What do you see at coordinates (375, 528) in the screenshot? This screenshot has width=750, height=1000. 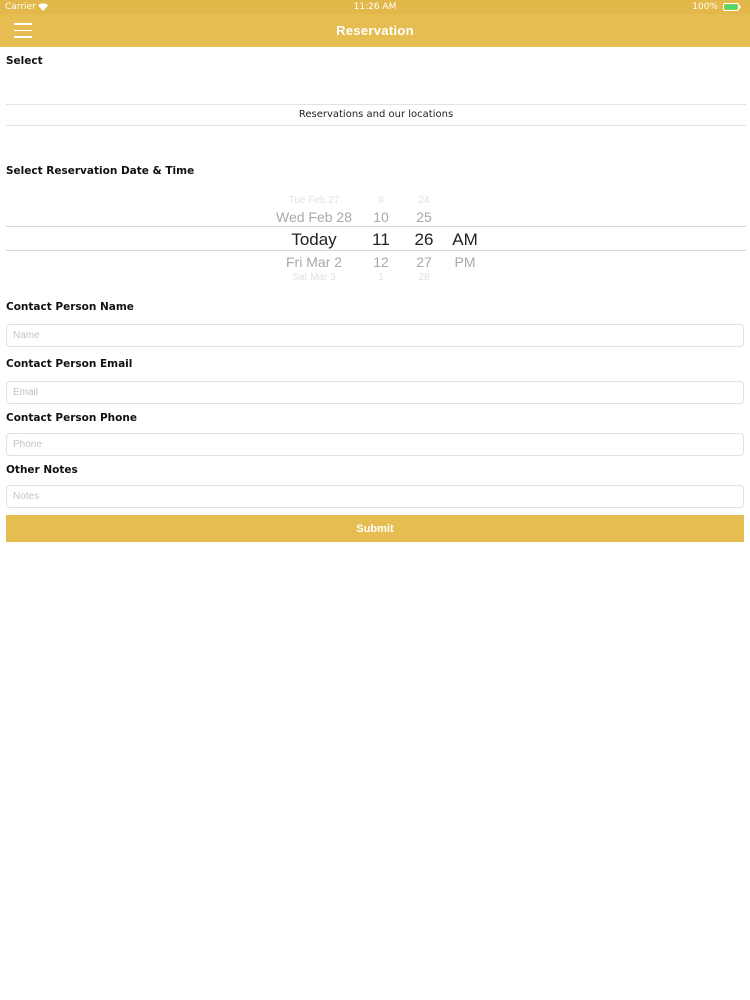 I see `submit-button: Submit` at bounding box center [375, 528].